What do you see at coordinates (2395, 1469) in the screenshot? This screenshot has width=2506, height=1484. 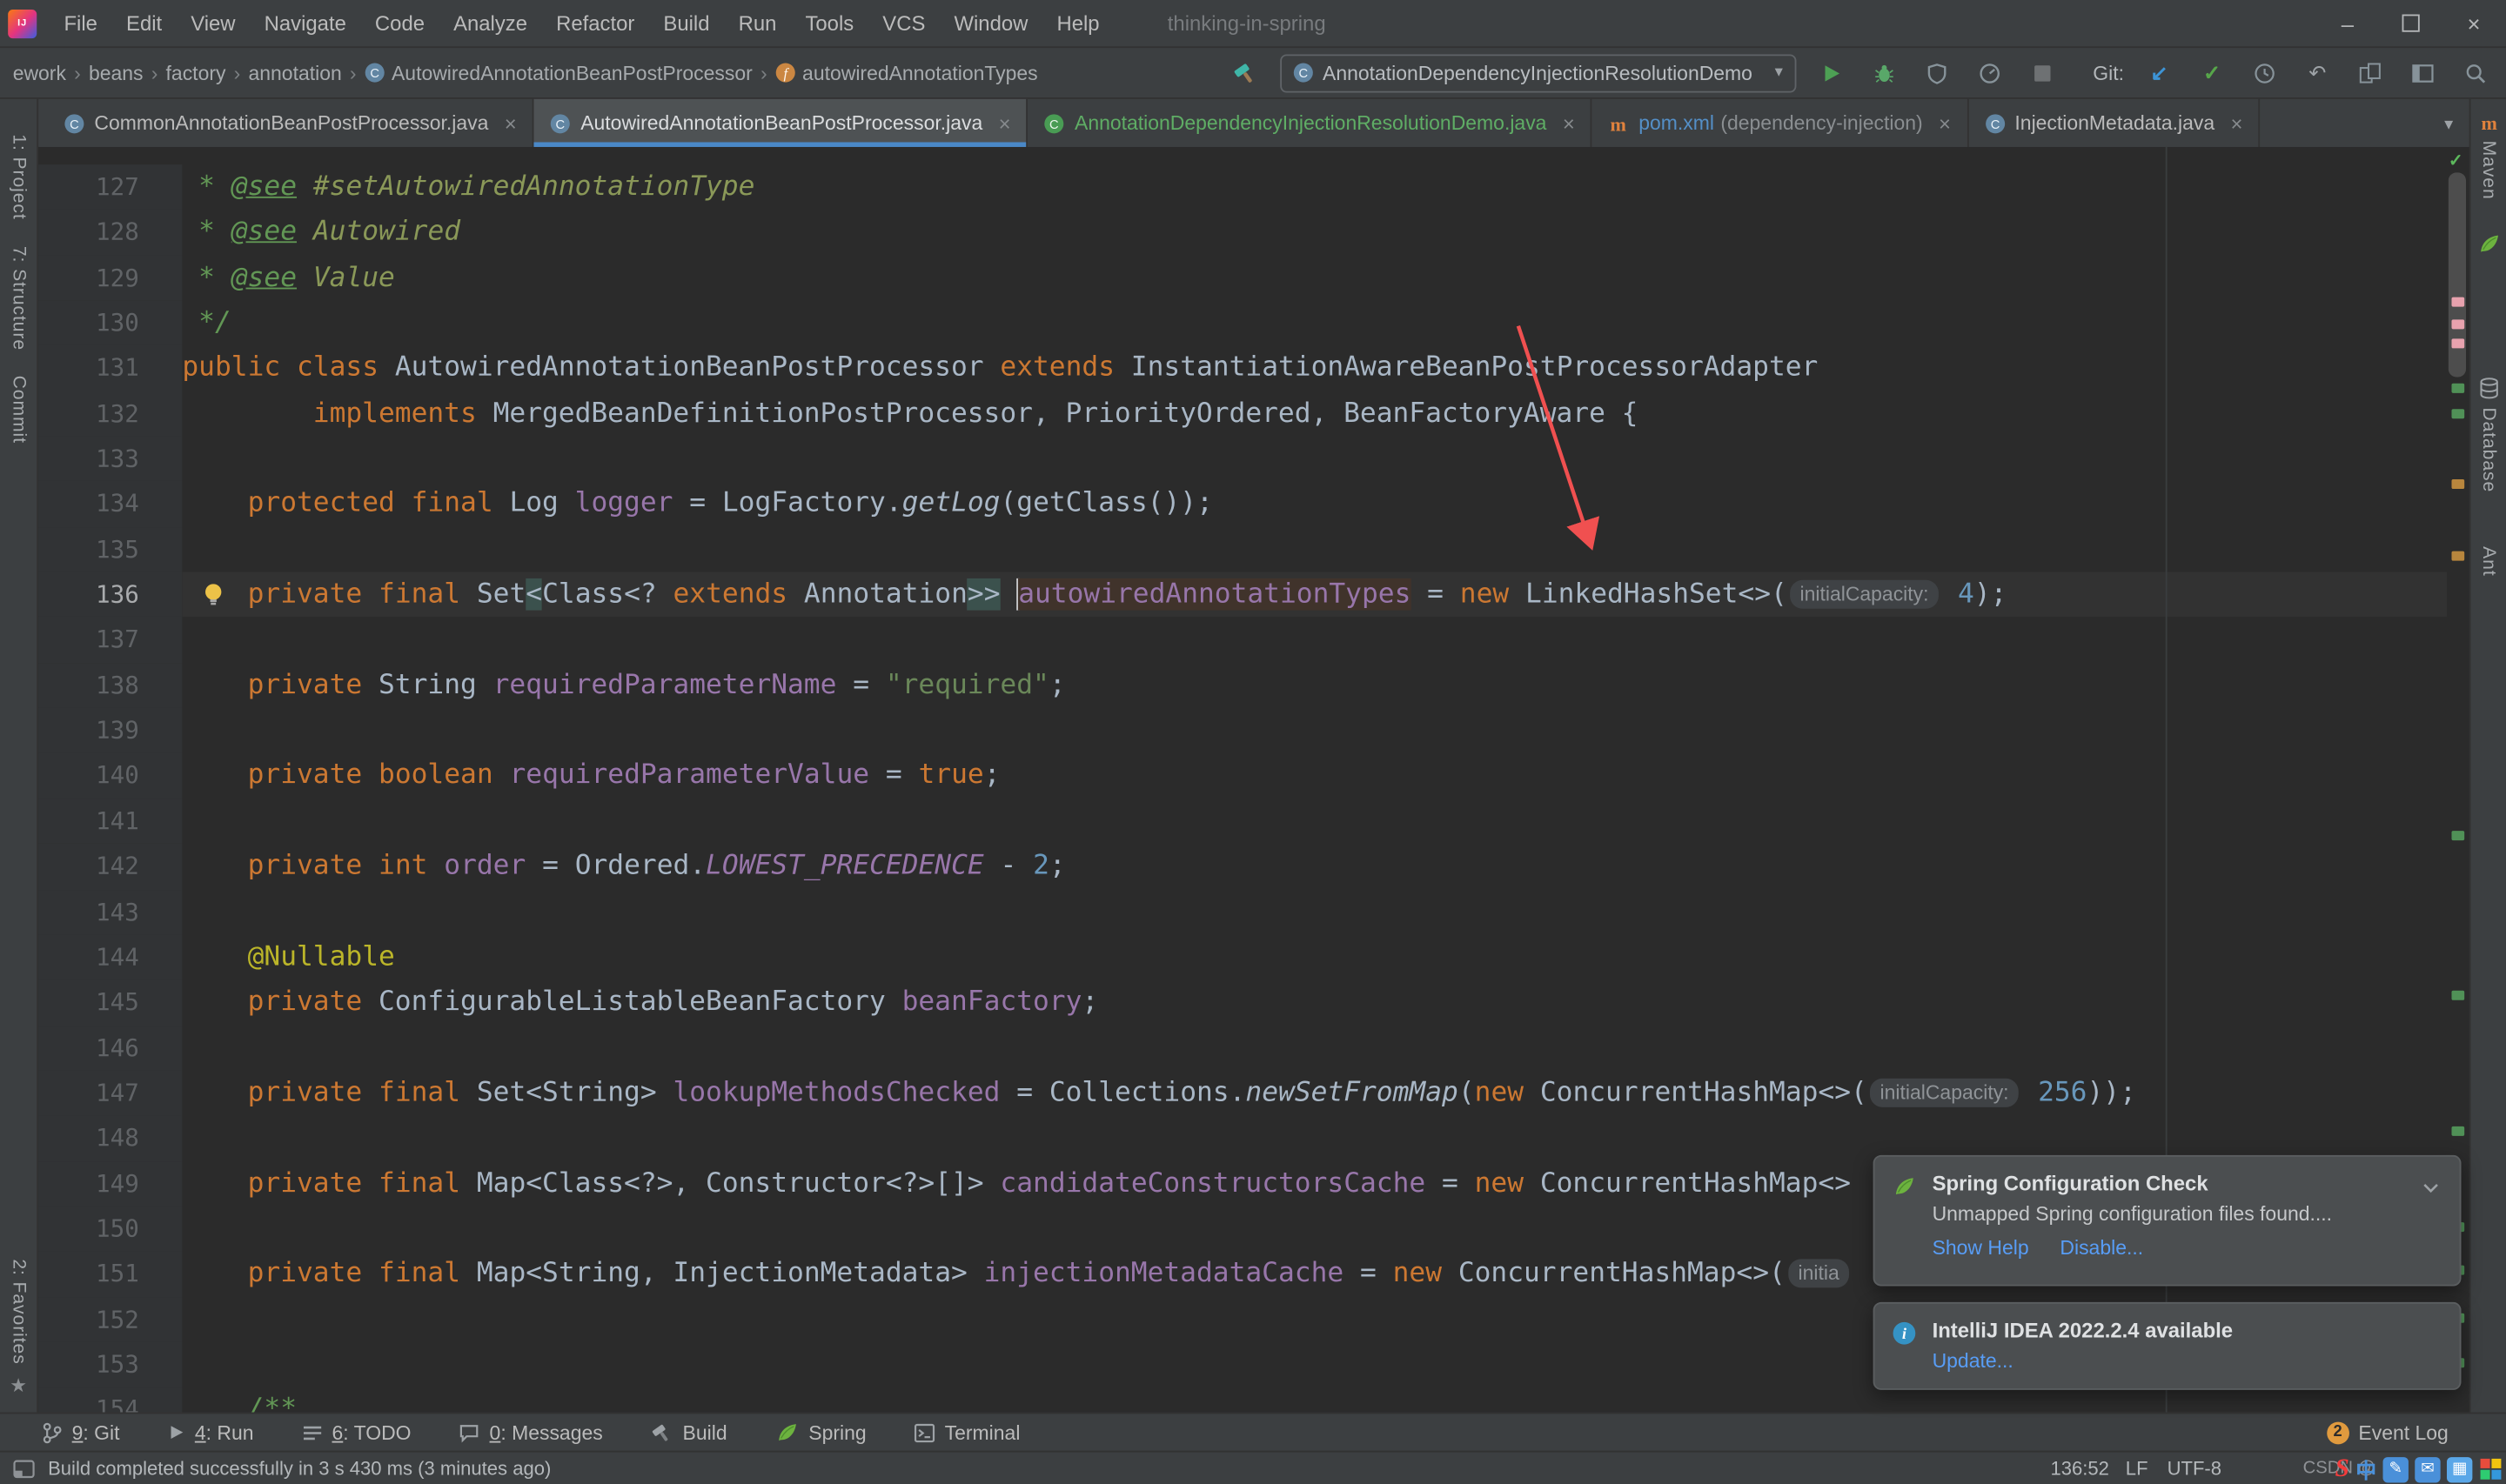 I see `input-tool-pencil-icon: ✎` at bounding box center [2395, 1469].